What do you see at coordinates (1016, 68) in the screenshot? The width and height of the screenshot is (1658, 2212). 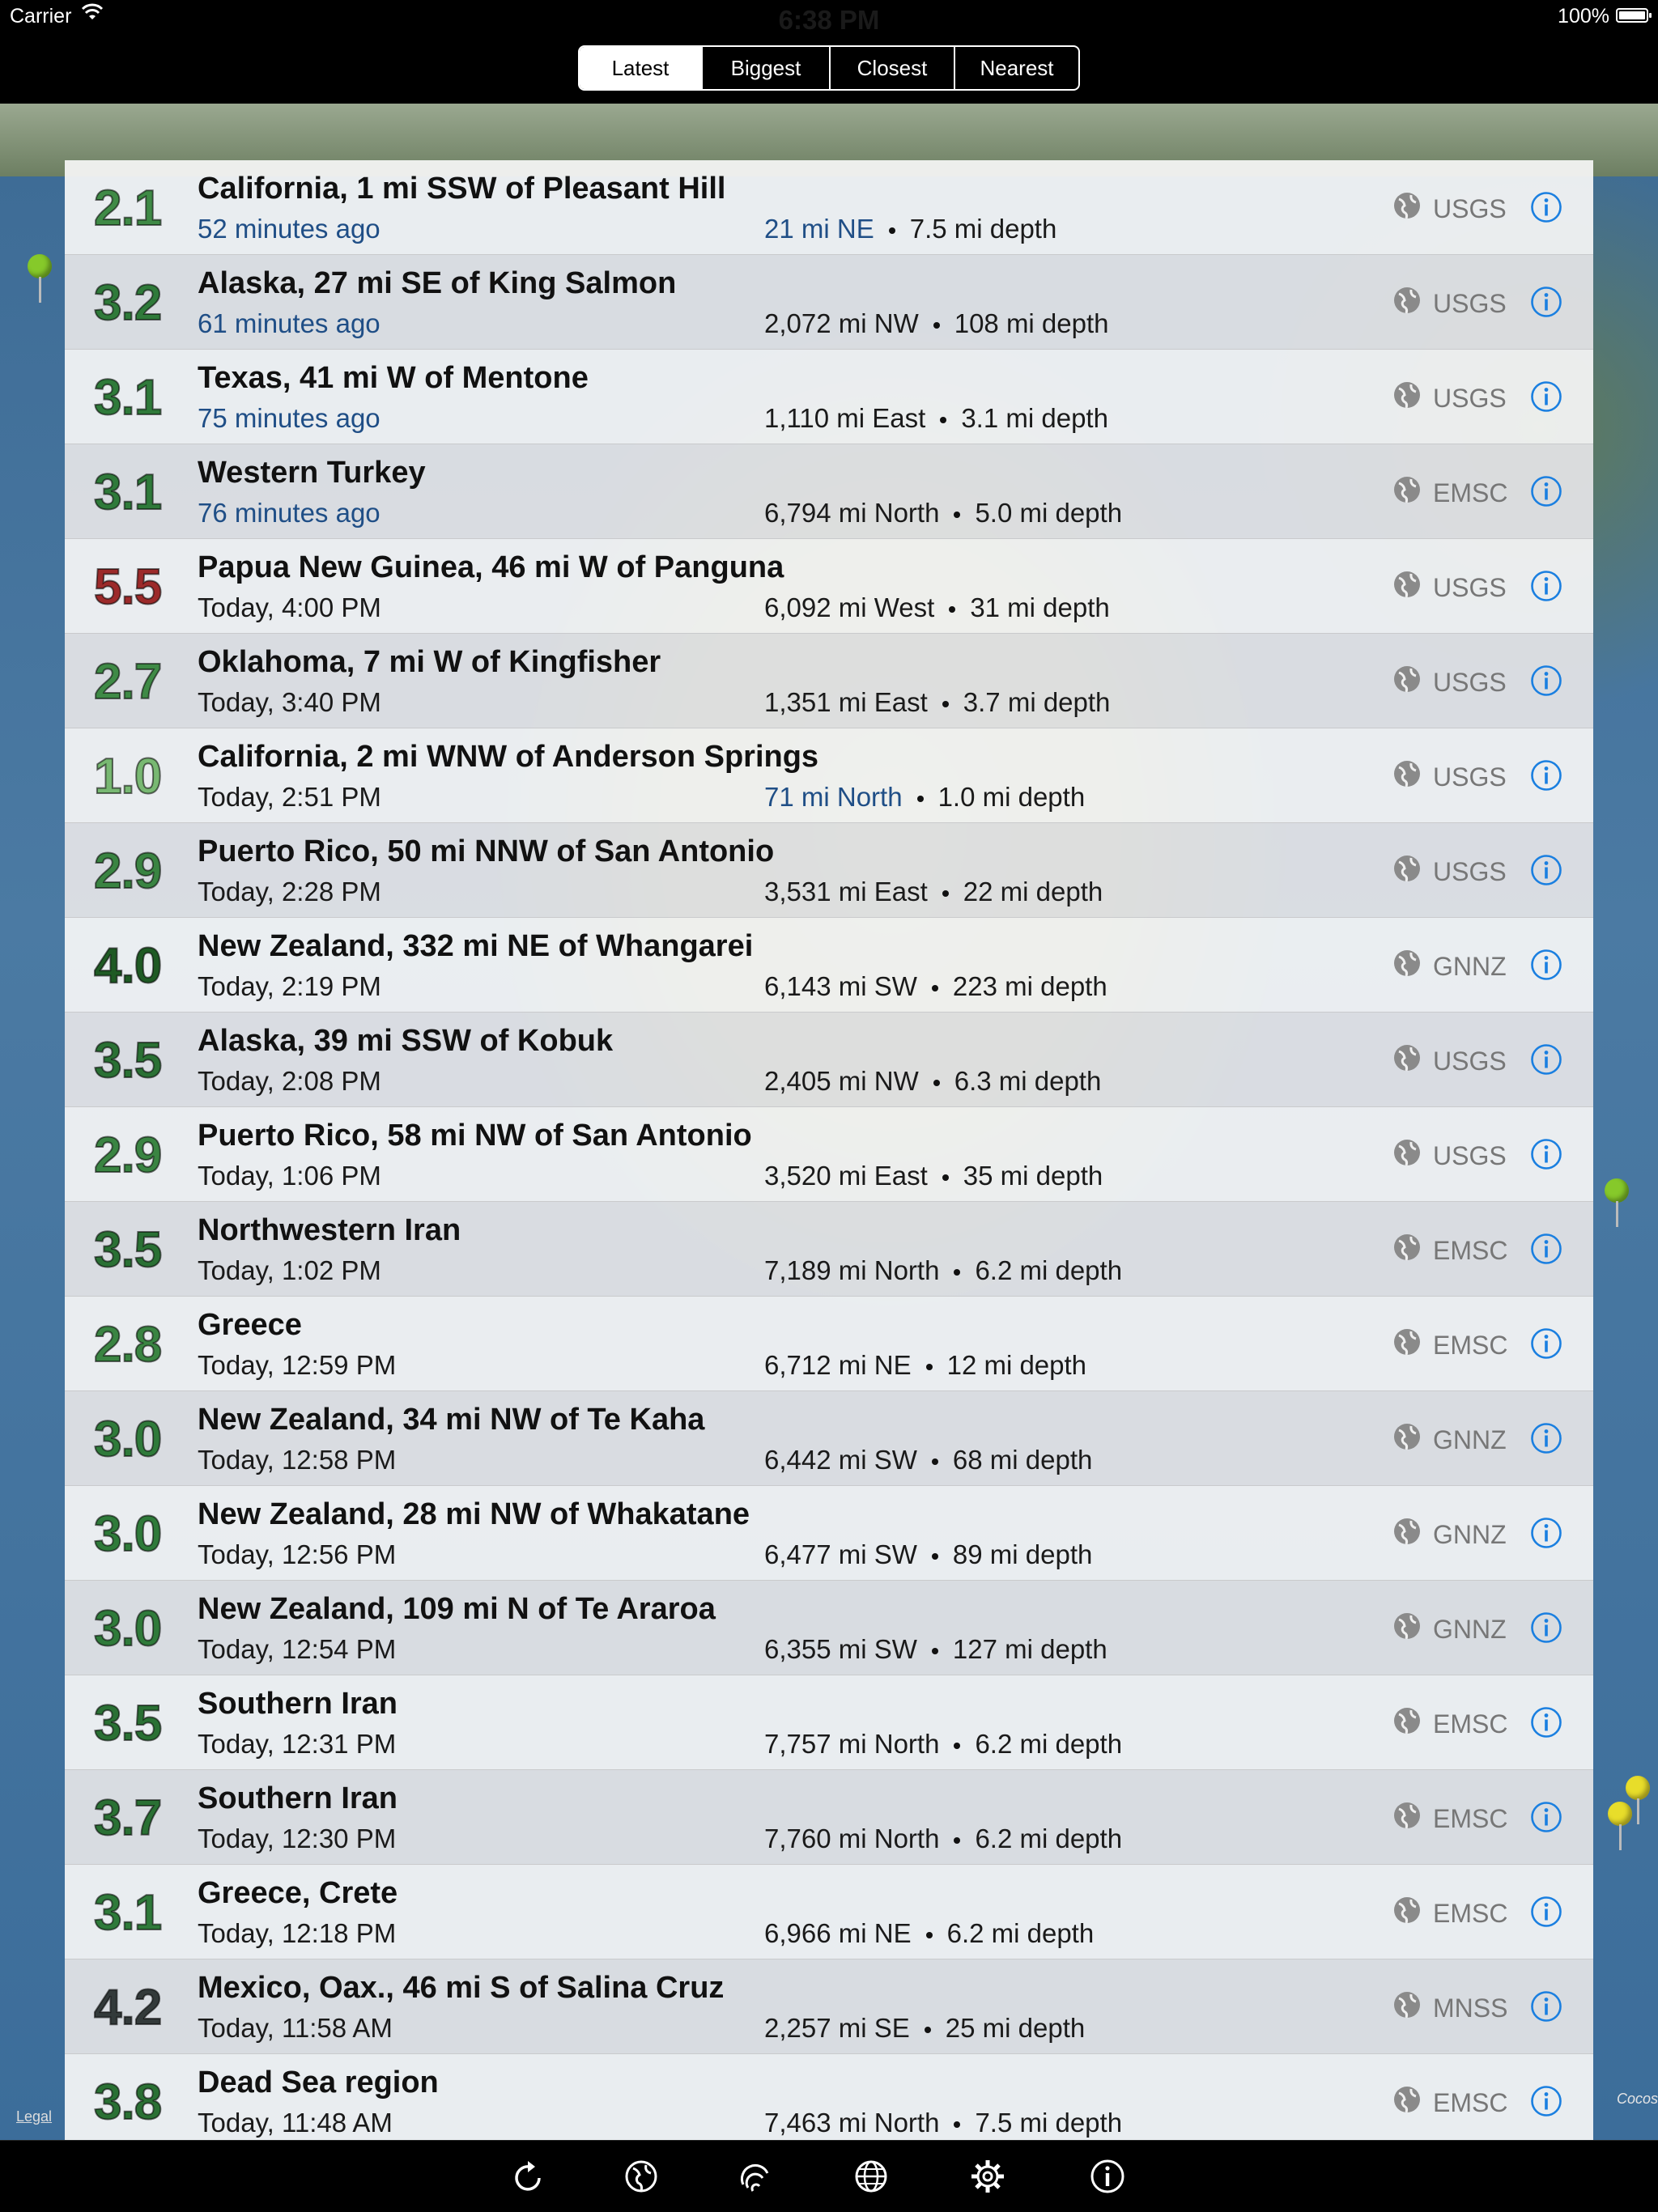 I see `segment-nearest: Nearest` at bounding box center [1016, 68].